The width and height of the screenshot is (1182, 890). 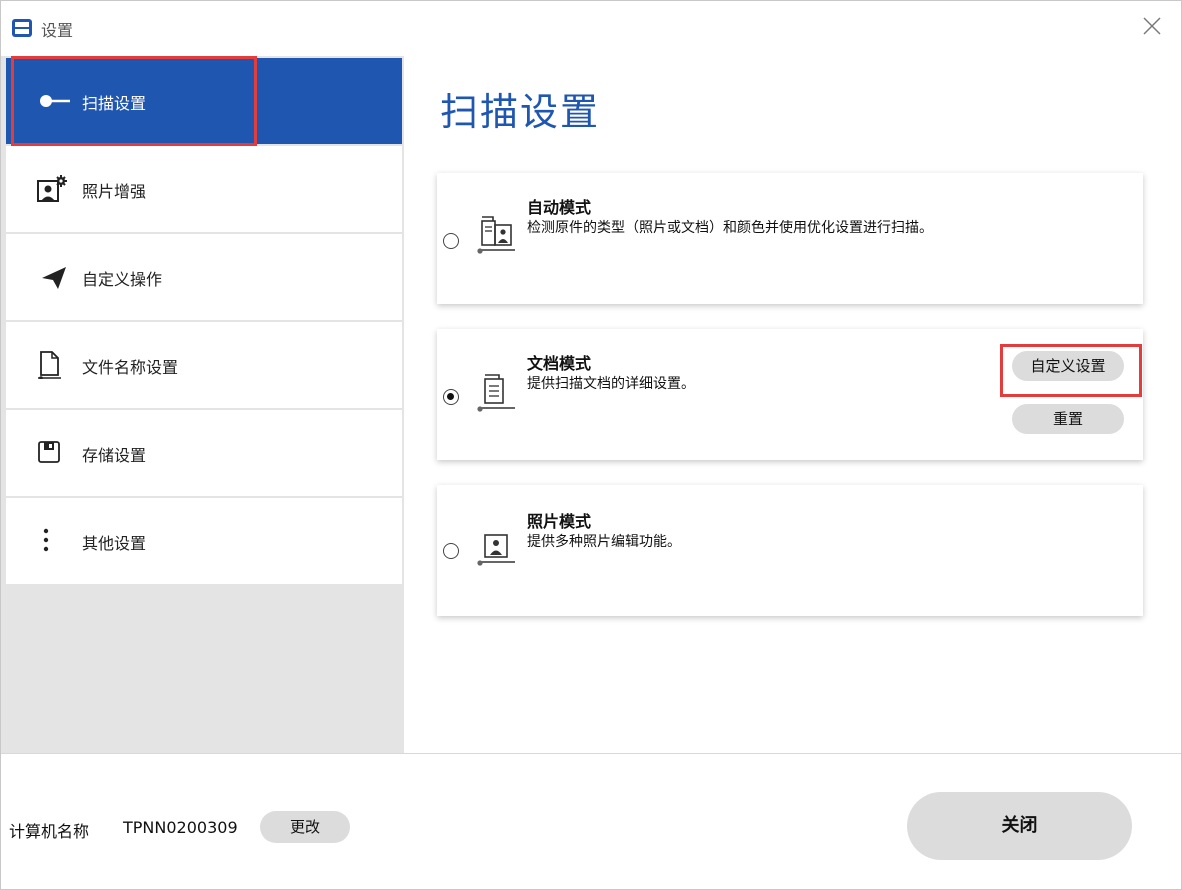 I want to click on scan-settings-icon, so click(x=55, y=101).